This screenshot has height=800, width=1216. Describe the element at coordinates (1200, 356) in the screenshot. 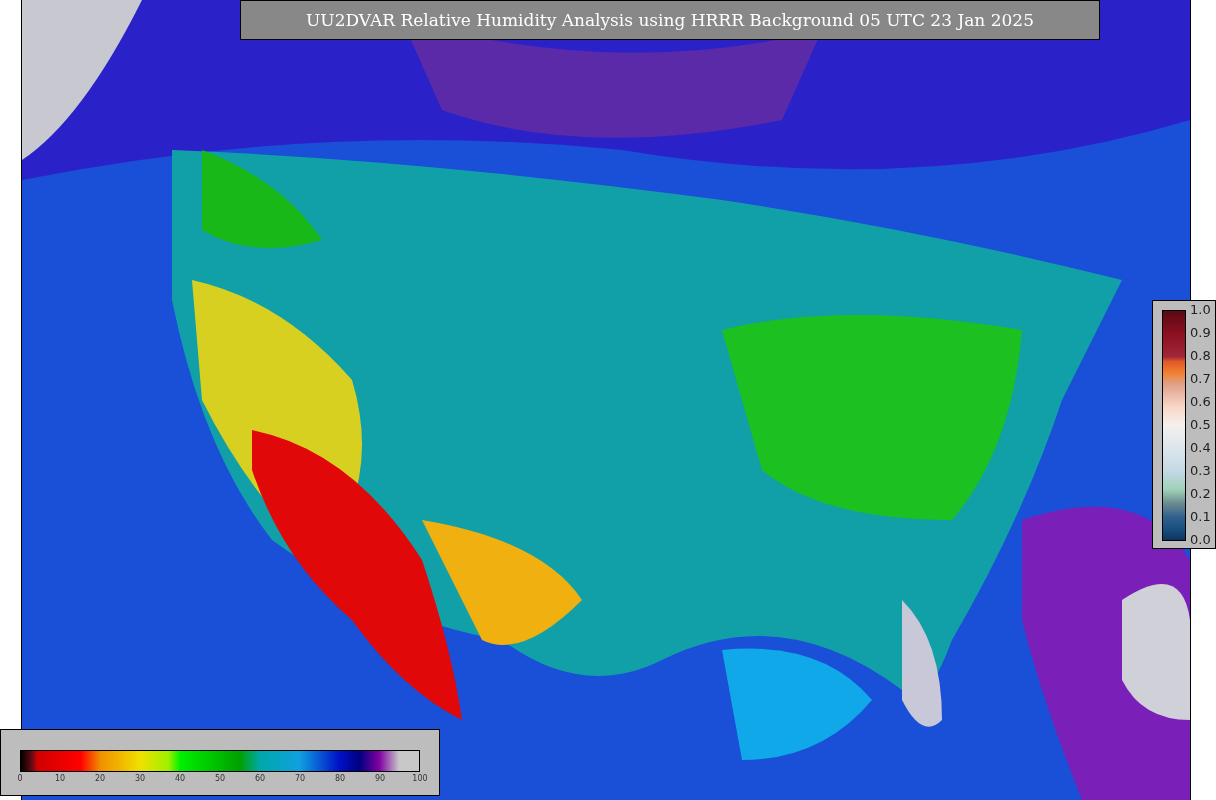

I see `tick-label: 0.8` at that location.